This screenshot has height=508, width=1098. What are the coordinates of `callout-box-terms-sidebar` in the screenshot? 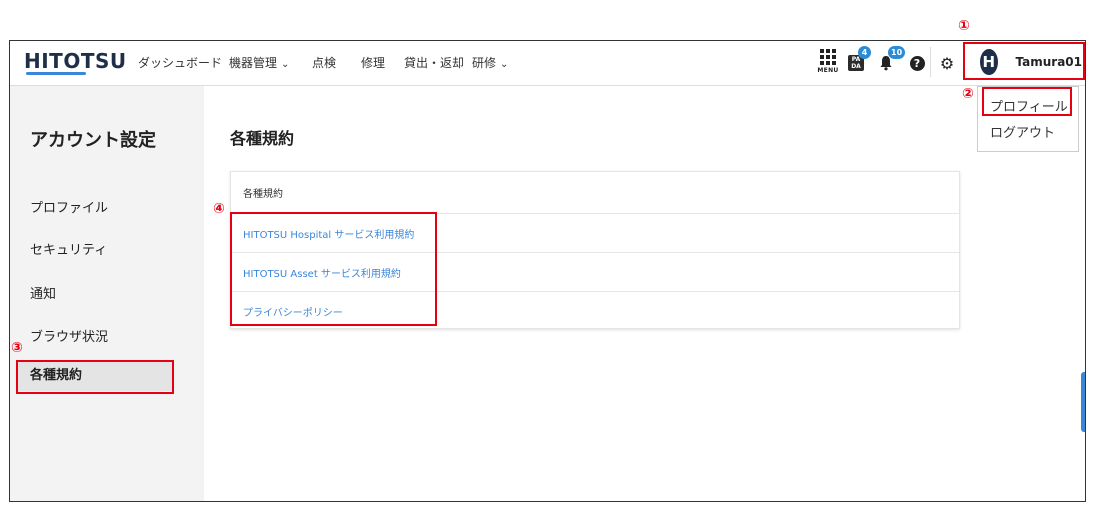 It's located at (95, 377).